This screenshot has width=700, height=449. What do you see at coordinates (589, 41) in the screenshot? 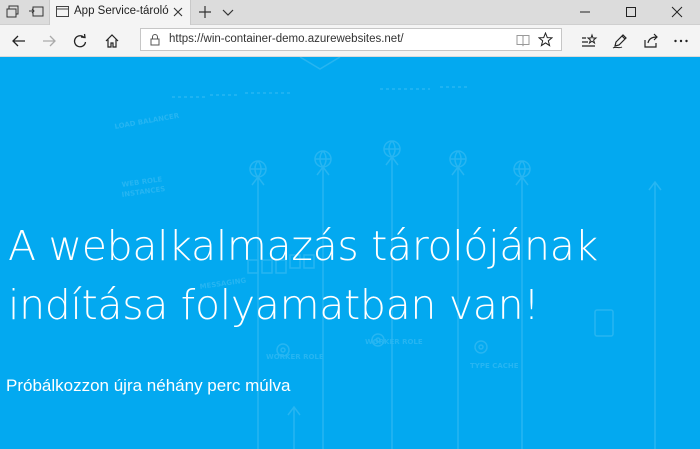
I see `favorites-hub-icon` at bounding box center [589, 41].